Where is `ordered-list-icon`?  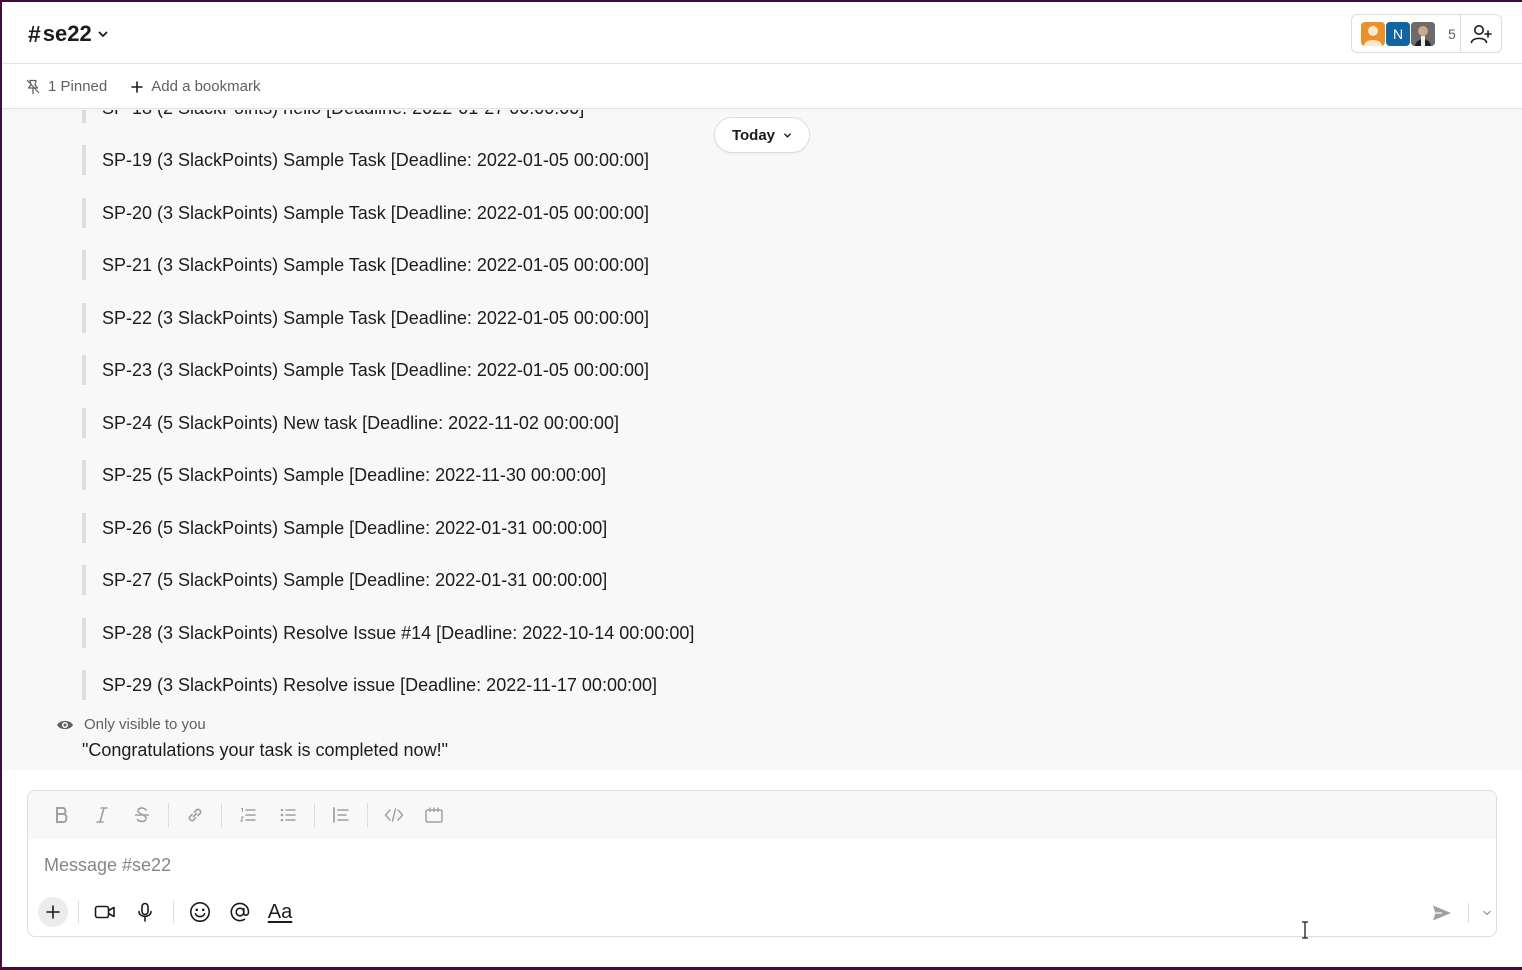
ordered-list-icon is located at coordinates (248, 815).